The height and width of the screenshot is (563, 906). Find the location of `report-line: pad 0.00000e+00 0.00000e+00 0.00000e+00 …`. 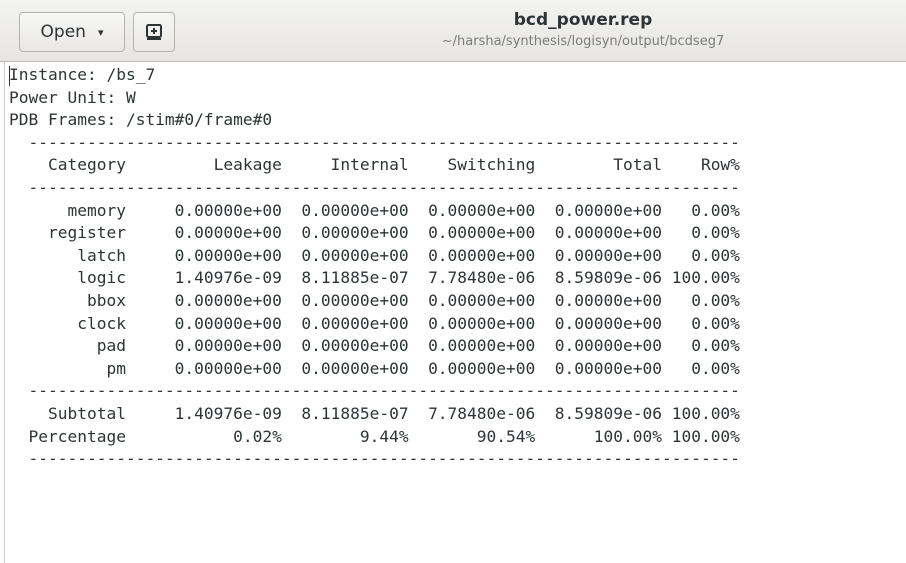

report-line: pad 0.00000e+00 0.00000e+00 0.00000e+00 … is located at coordinates (374, 346).